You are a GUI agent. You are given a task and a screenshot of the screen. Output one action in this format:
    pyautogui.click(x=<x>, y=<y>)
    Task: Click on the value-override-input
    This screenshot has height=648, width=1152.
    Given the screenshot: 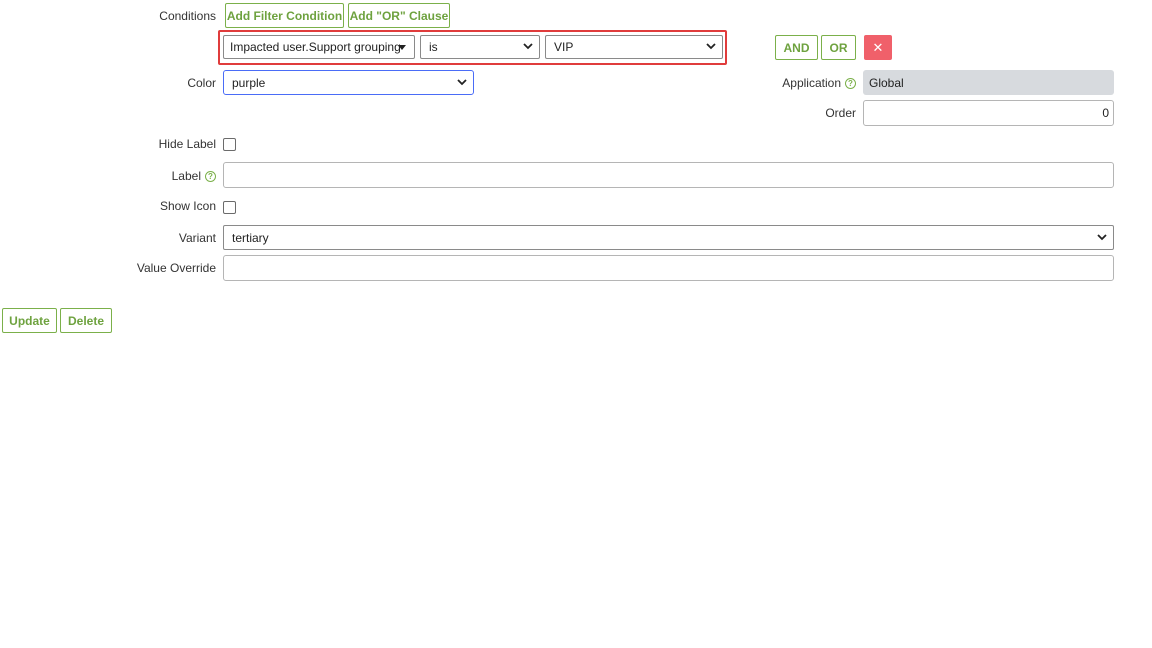 What is the action you would take?
    pyautogui.click(x=668, y=268)
    